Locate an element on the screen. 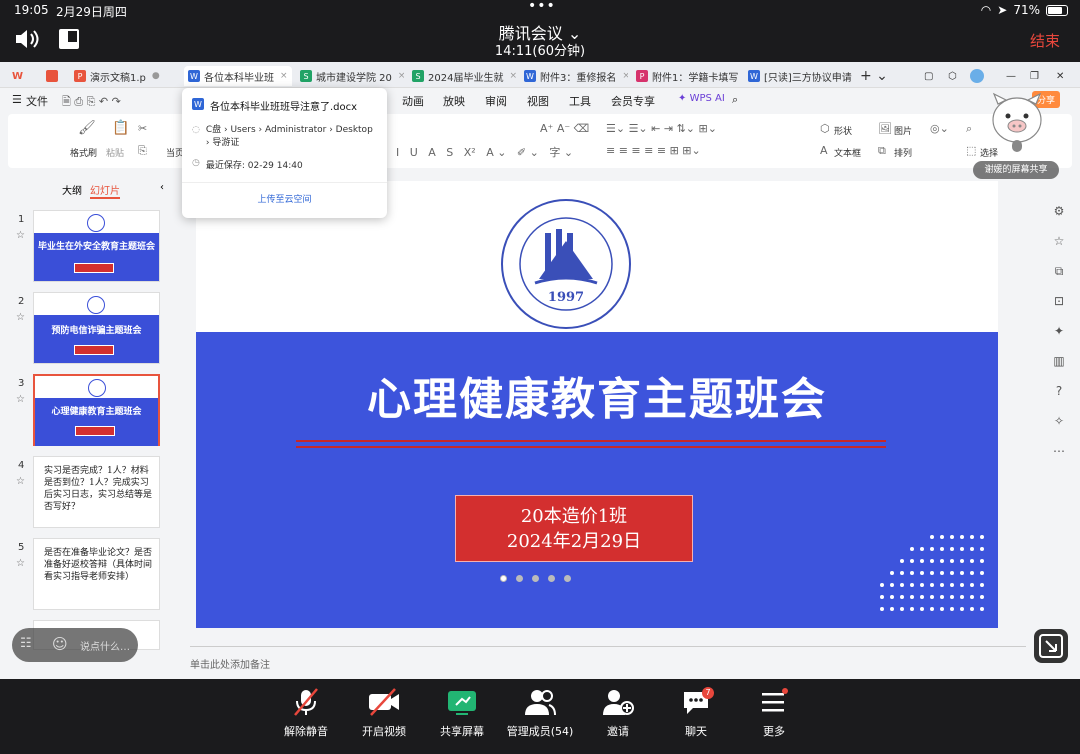  menu-file: 文件 is located at coordinates (37, 101).